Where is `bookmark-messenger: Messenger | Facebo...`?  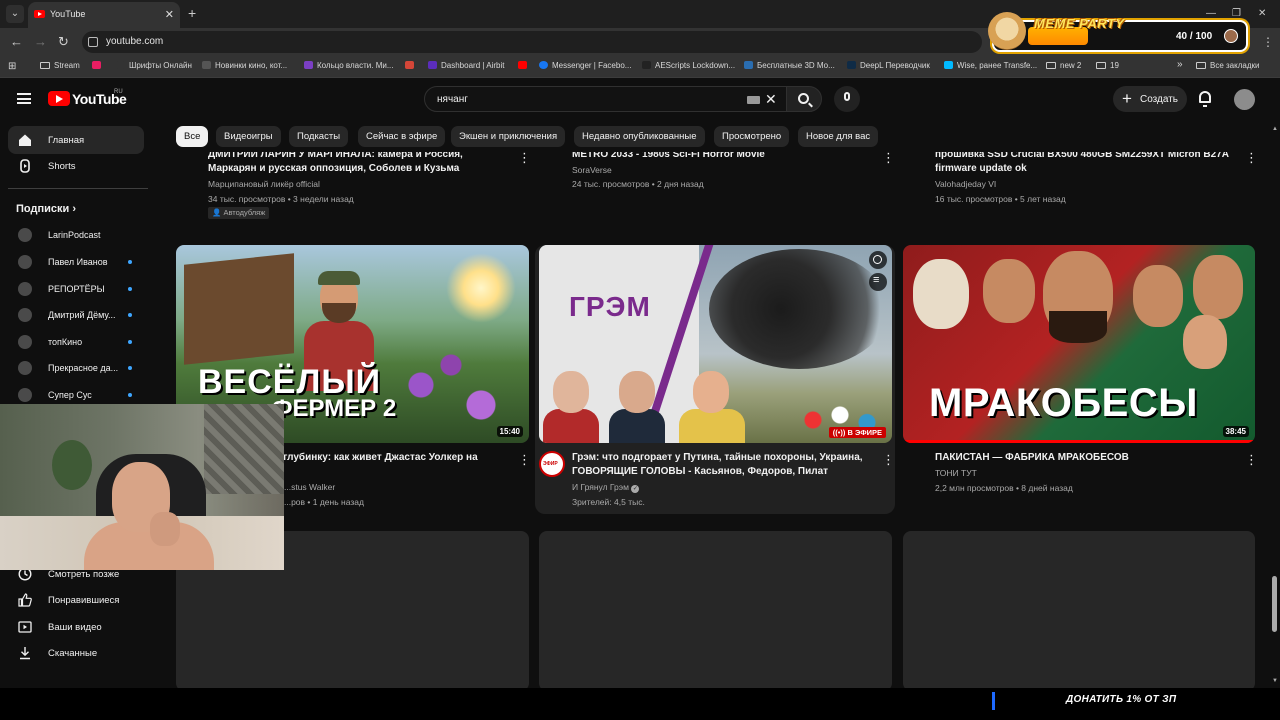
bookmark-messenger: Messenger | Facebo... is located at coordinates (585, 65).